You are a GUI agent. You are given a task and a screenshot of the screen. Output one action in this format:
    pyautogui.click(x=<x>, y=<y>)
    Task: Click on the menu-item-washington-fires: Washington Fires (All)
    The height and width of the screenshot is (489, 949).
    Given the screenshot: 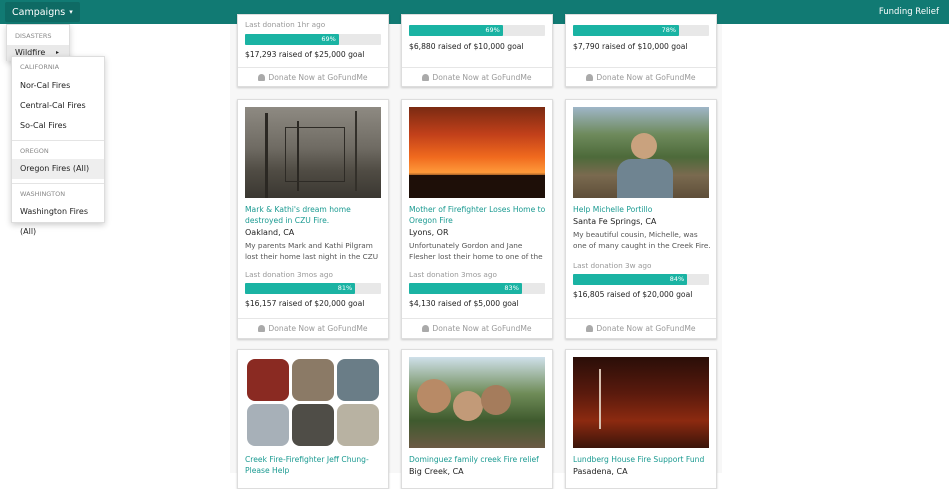 What is the action you would take?
    pyautogui.click(x=58, y=219)
    